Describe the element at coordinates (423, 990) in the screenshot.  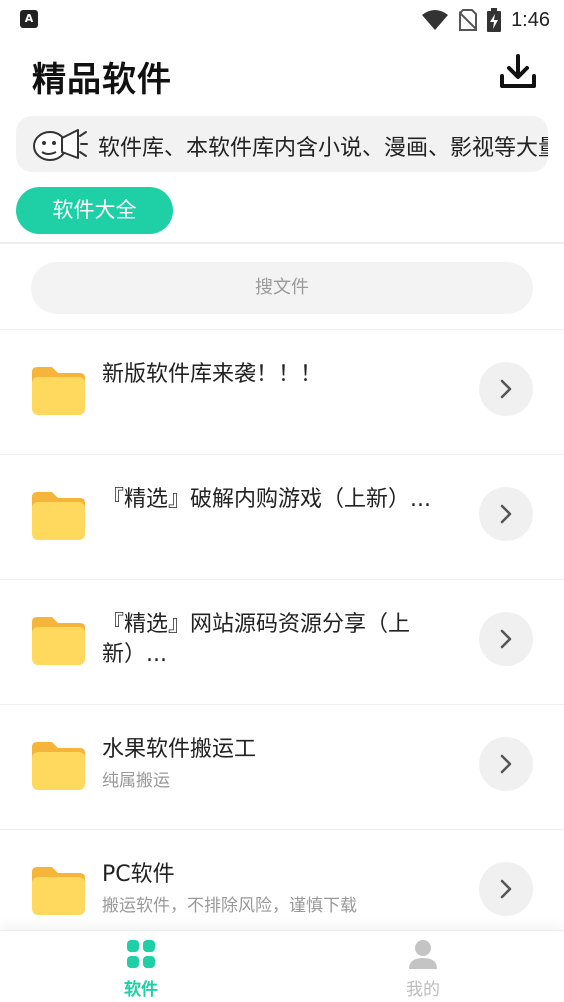
I see `nav-label-mine: 我的` at that location.